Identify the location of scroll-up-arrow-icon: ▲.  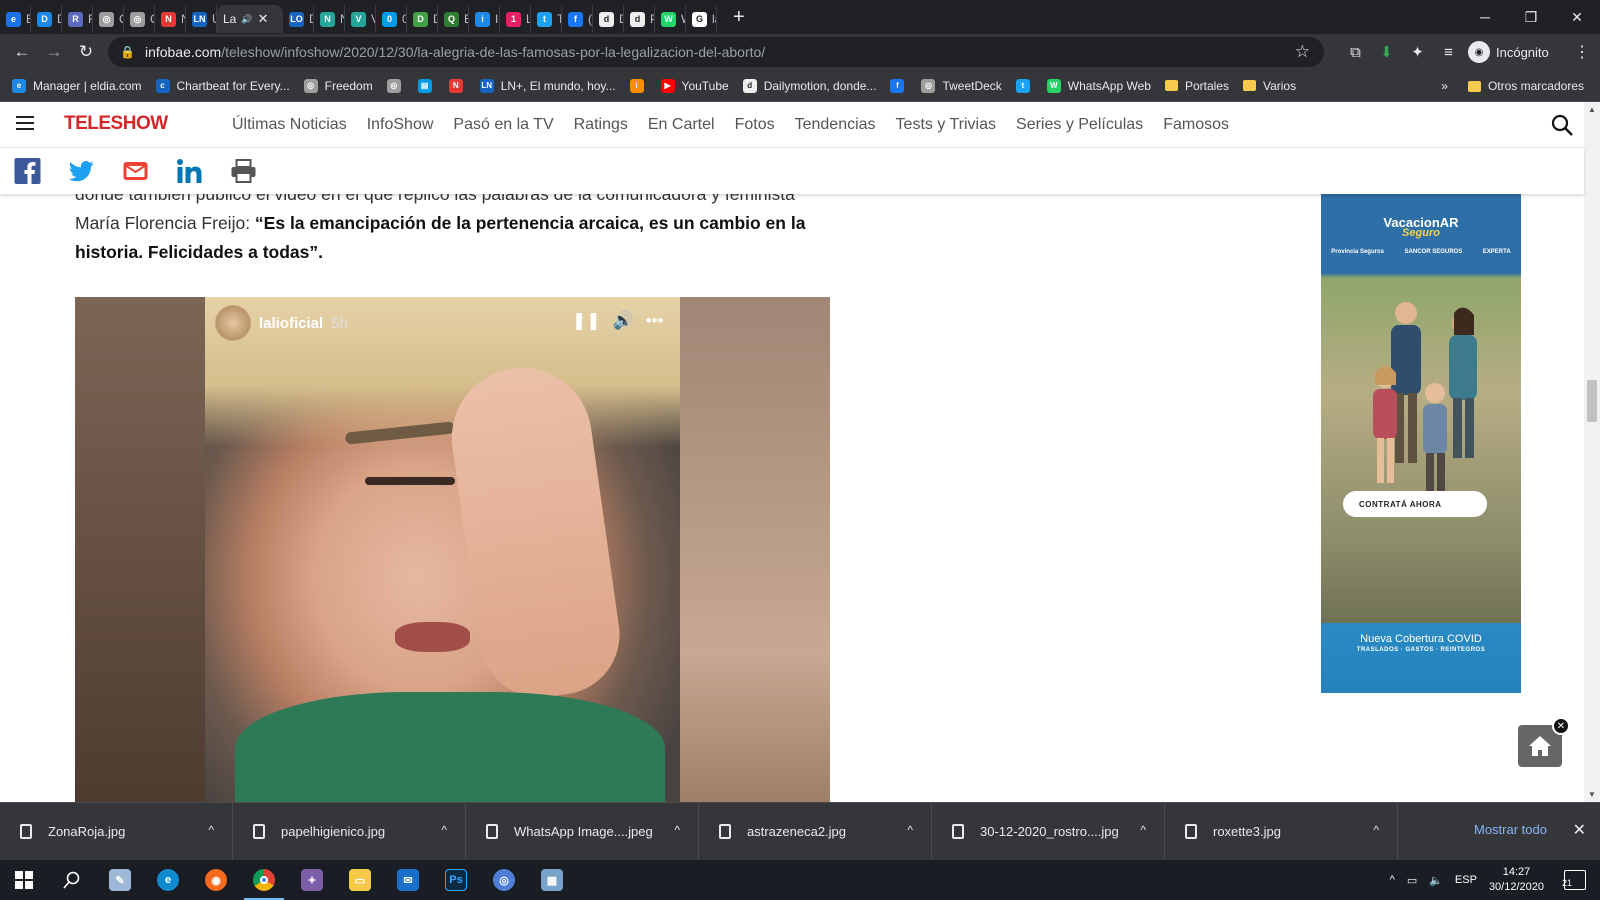
(1592, 109).